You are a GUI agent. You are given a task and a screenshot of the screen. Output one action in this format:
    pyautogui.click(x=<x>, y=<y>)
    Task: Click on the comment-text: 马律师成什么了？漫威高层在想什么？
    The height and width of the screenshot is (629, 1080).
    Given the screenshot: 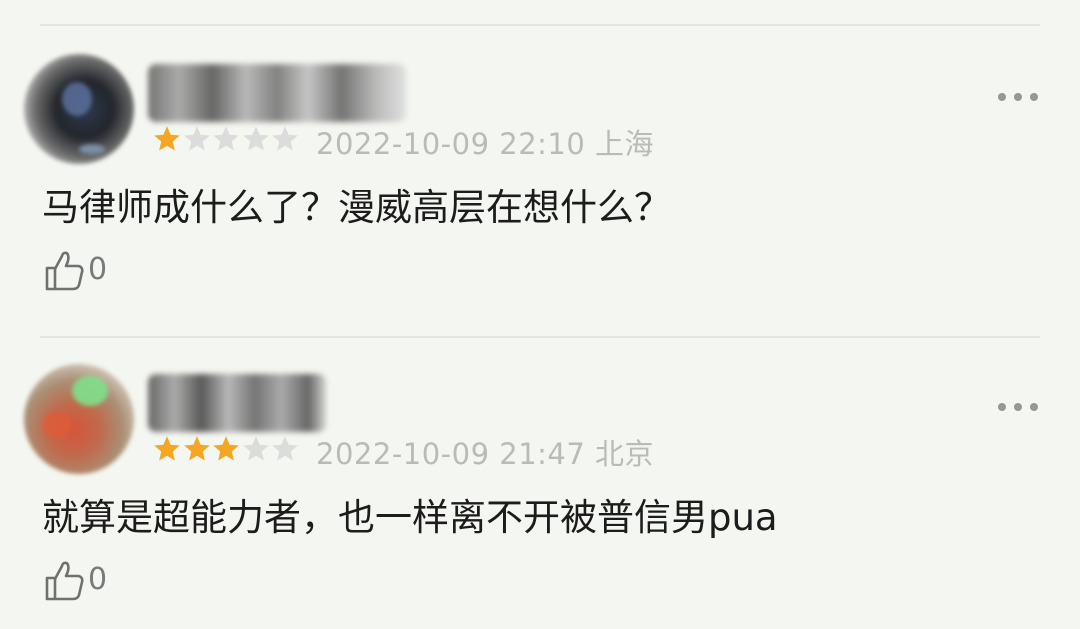 What is the action you would take?
    pyautogui.click(x=356, y=207)
    